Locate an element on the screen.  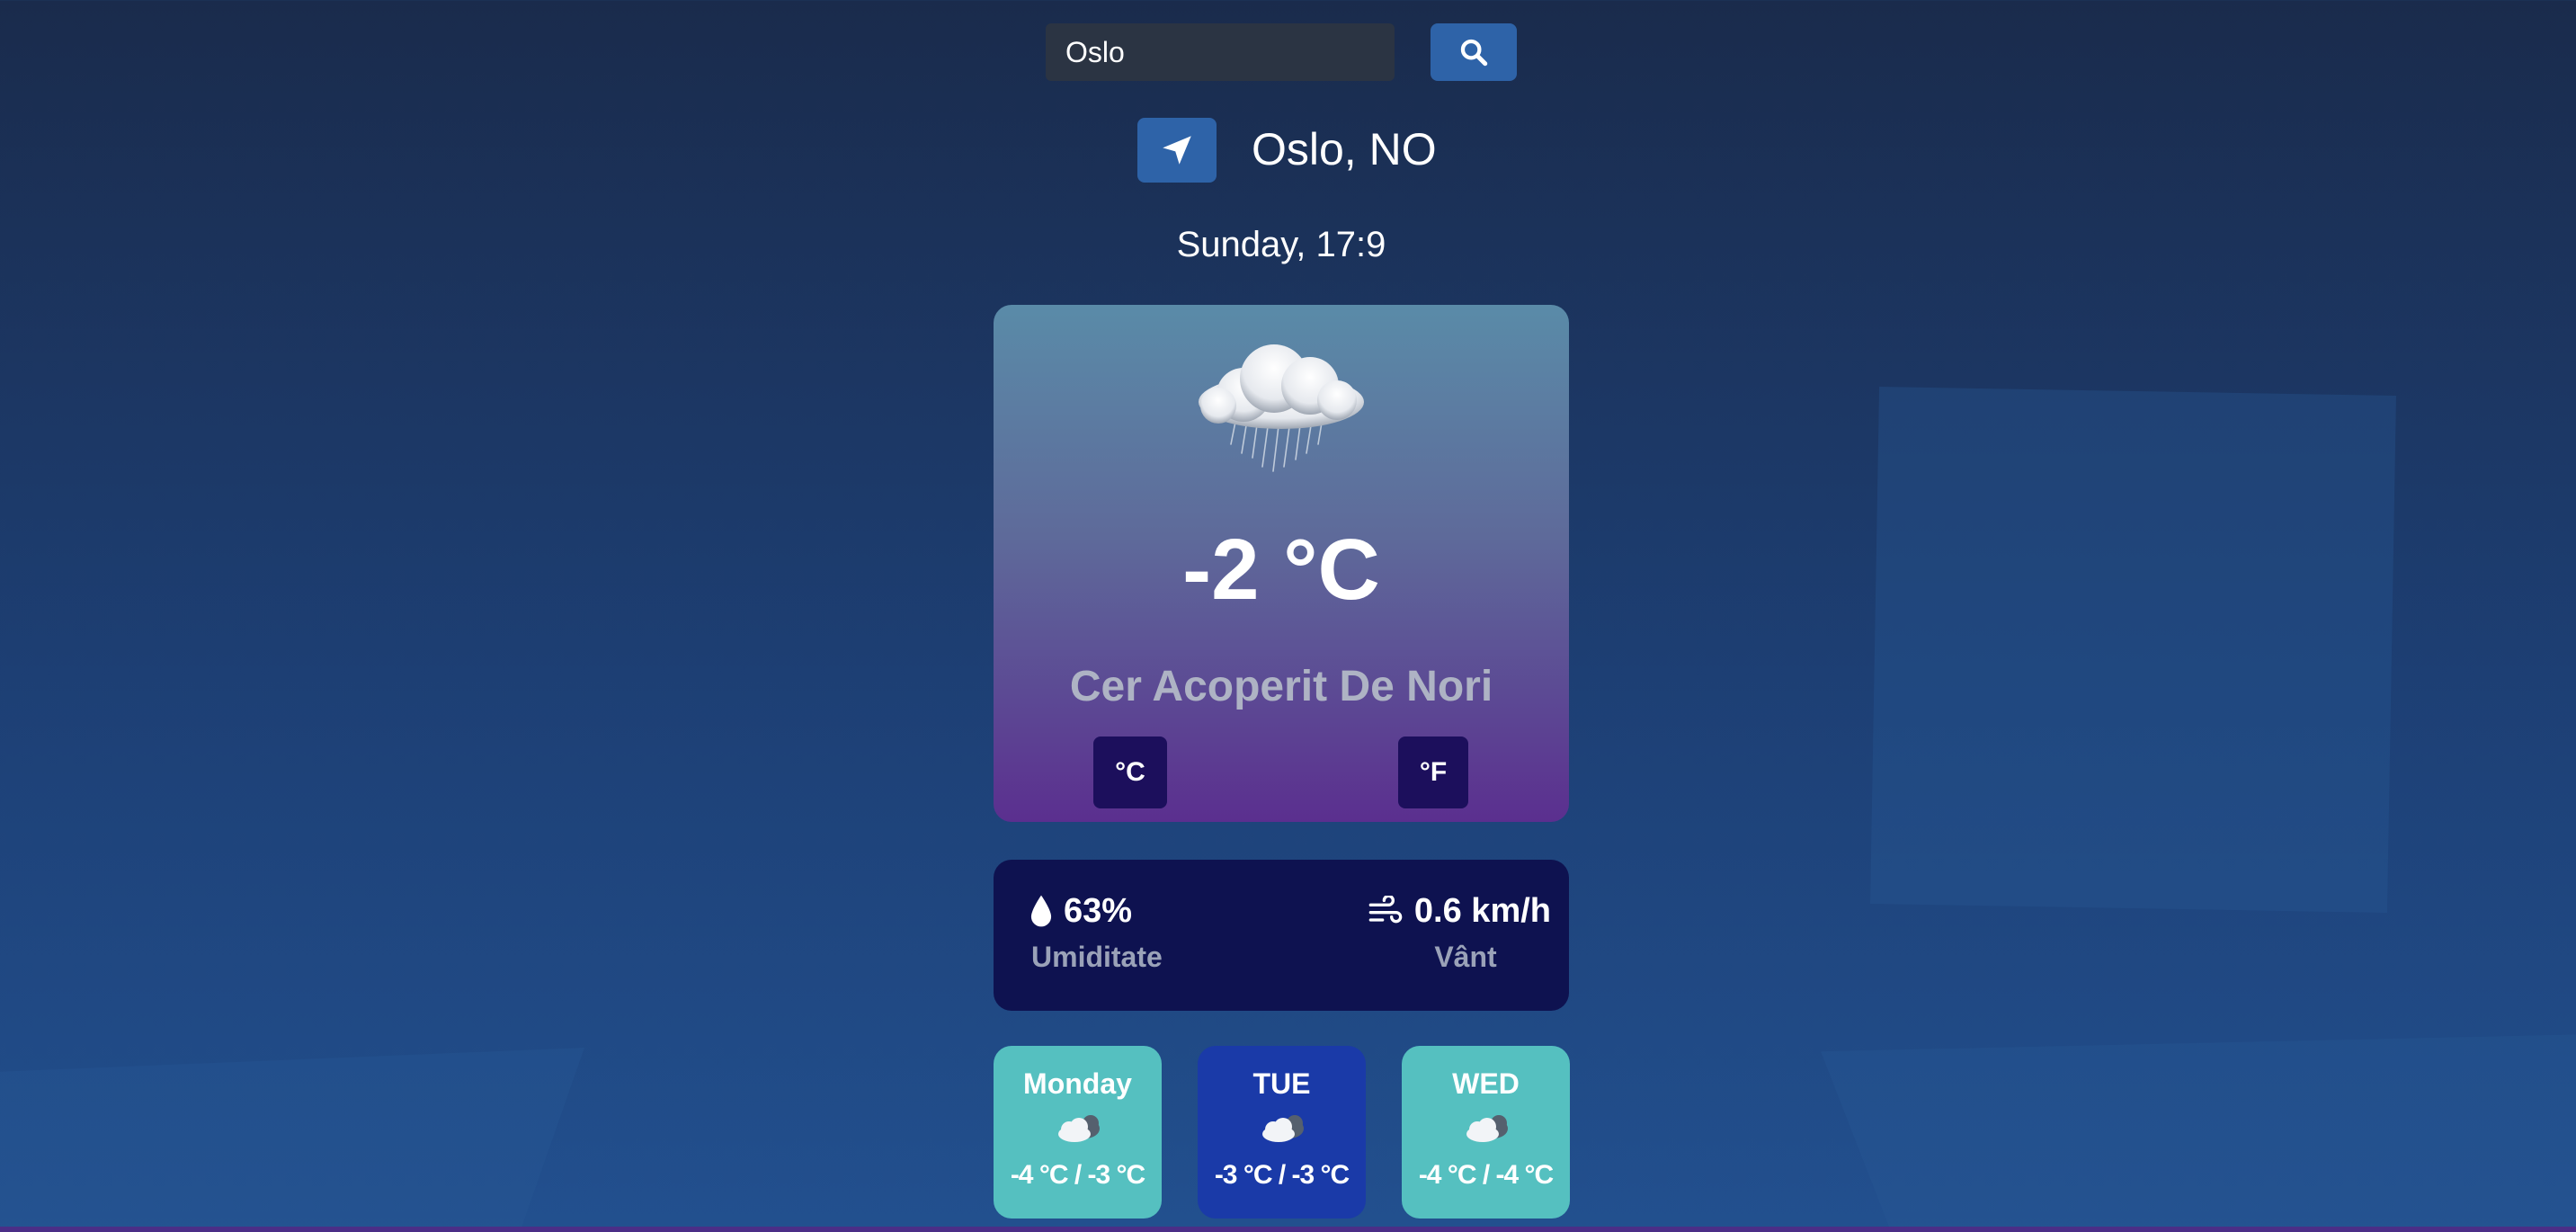
current-weather-card: -2 °C Cer Acoperit De Nori °C °F is located at coordinates (1282, 563).